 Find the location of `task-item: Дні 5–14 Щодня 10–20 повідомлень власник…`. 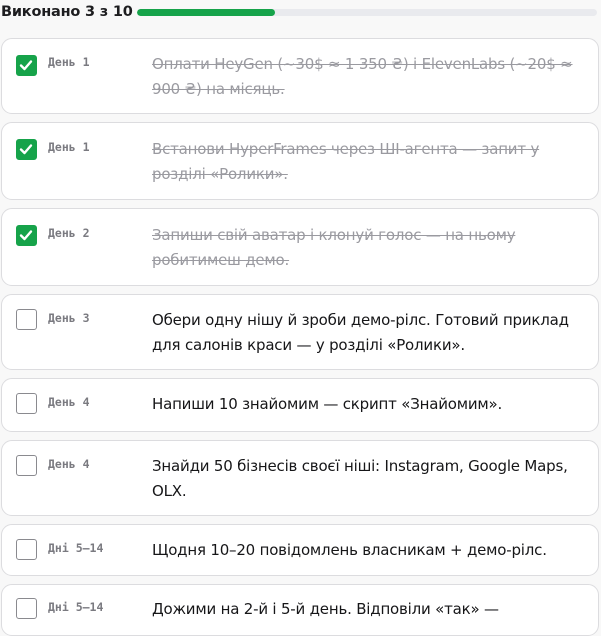

task-item: Дні 5–14 Щодня 10–20 повідомлень власник… is located at coordinates (300, 550).